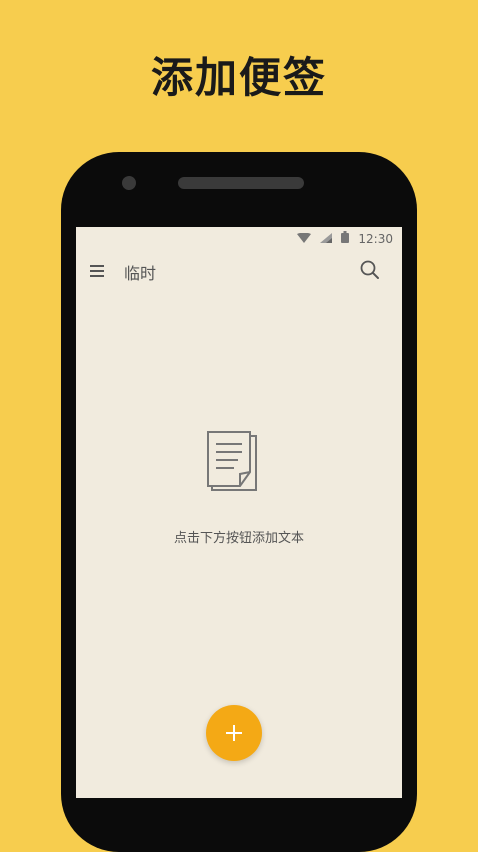 This screenshot has height=852, width=478. What do you see at coordinates (239, 238) in the screenshot?
I see `status-bar: 12:30` at bounding box center [239, 238].